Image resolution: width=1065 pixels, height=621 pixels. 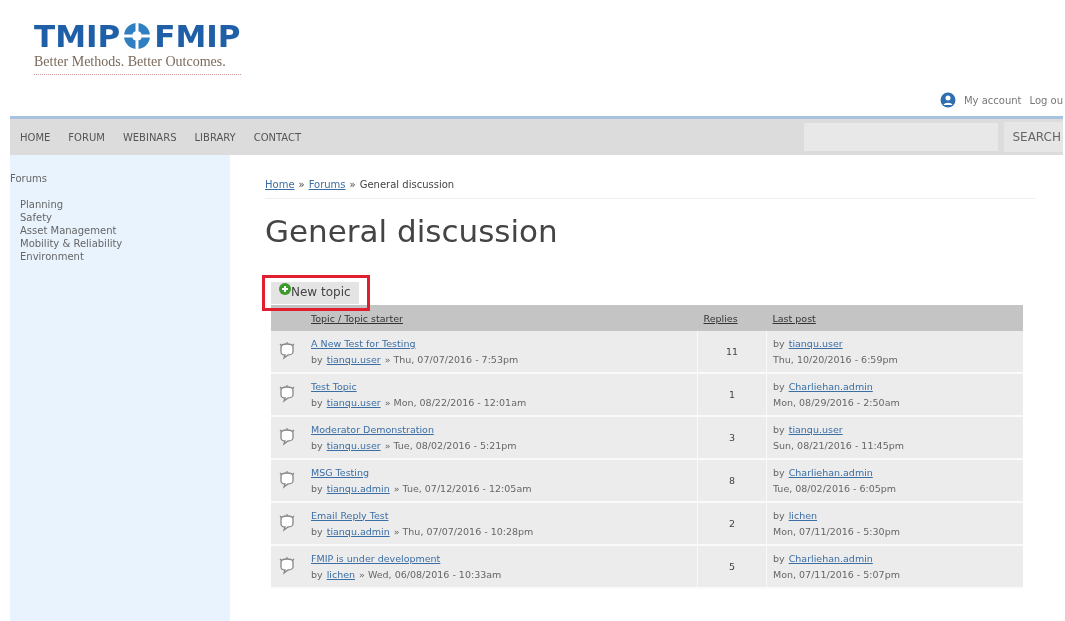 I want to click on sidebar-link: Asset Management, so click(x=125, y=230).